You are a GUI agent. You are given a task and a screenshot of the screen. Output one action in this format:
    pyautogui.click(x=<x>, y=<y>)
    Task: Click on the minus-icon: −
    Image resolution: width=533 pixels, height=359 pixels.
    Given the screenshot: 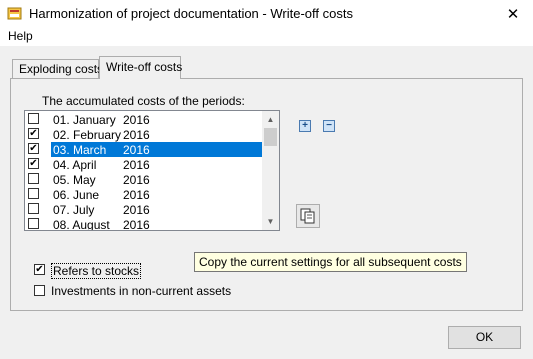 What is the action you would take?
    pyautogui.click(x=329, y=125)
    